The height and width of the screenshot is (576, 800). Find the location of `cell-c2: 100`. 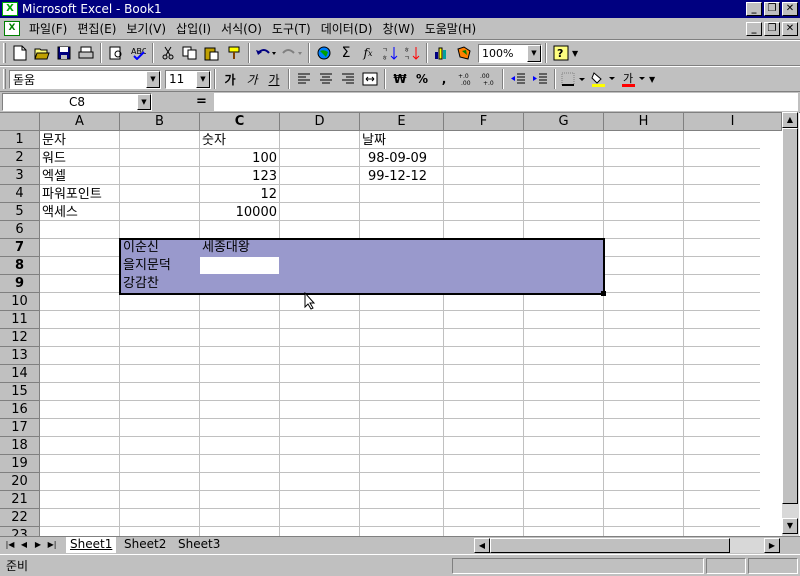

cell-c2: 100 is located at coordinates (239, 159).